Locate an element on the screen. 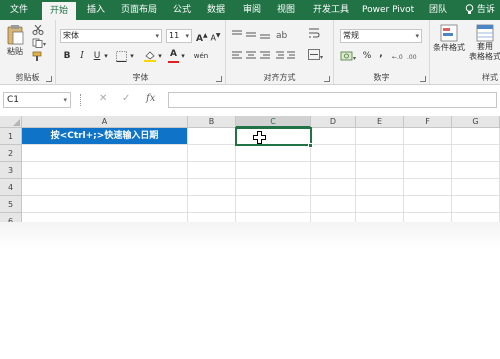 This screenshot has width=500, height=359. column-header-b: B is located at coordinates (212, 122).